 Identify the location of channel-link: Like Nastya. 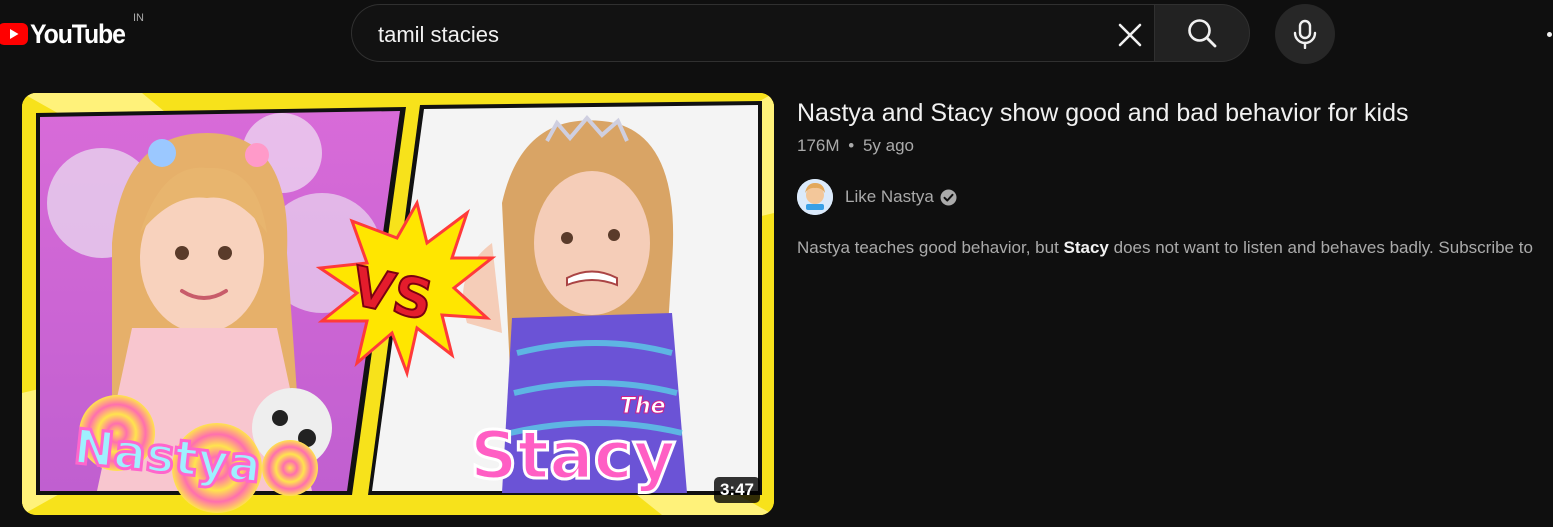
(877, 197).